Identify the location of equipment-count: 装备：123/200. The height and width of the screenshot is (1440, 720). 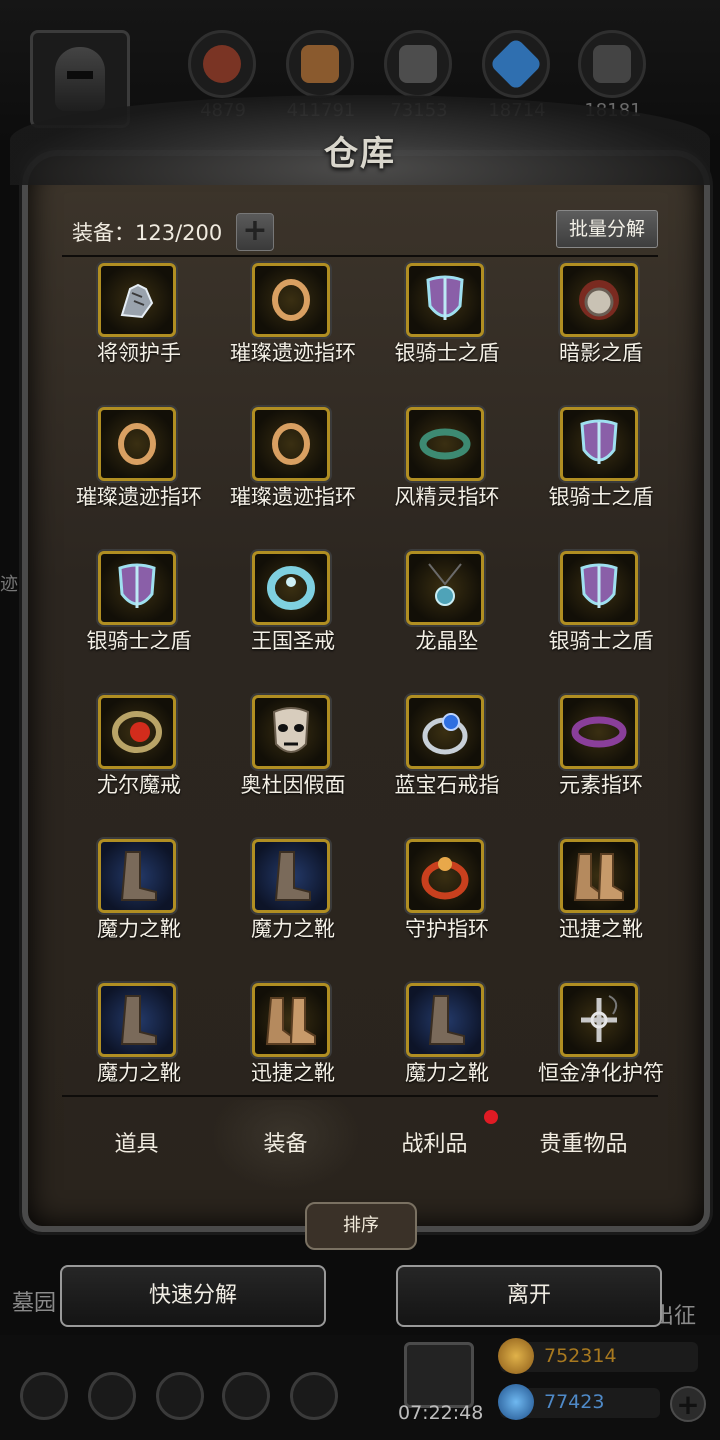
(147, 233).